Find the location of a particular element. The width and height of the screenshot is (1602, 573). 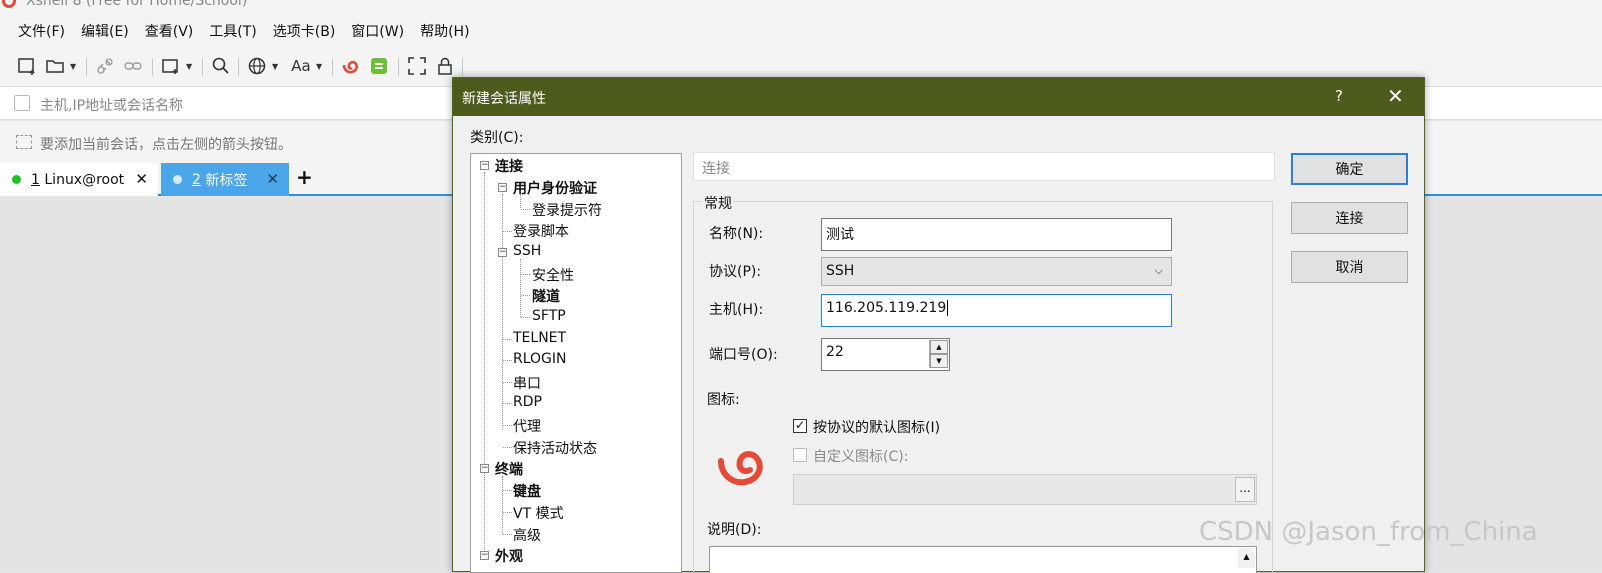

new-session-icon is located at coordinates (27, 66).